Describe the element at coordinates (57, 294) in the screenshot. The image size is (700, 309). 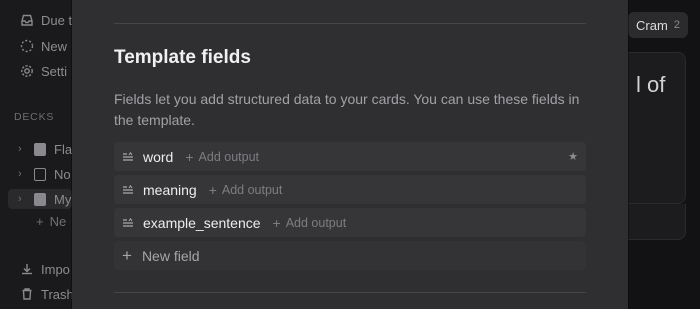
I see `sidebar-item-label: Trash` at that location.